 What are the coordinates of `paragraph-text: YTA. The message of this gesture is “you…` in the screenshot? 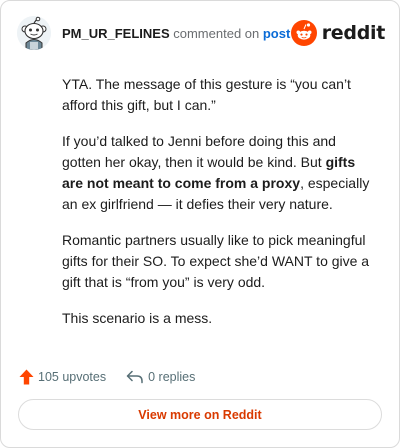 It's located at (206, 94).